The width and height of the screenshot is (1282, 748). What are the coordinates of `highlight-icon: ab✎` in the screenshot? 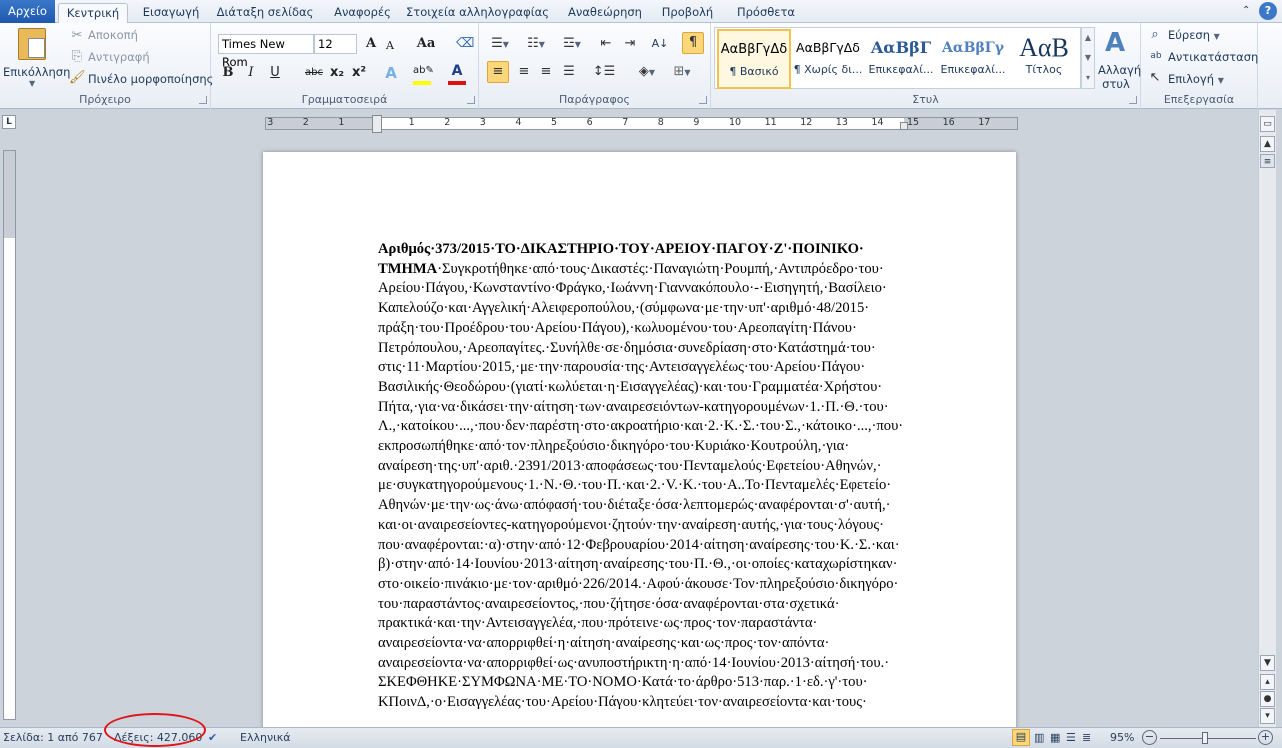 It's located at (423, 71).